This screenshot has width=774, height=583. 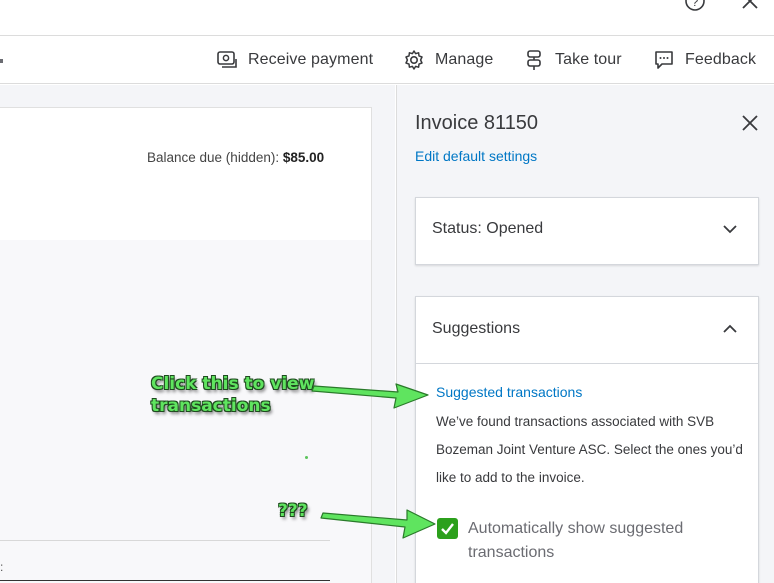 What do you see at coordinates (293, 511) in the screenshot?
I see `annotation-question-note: ???` at bounding box center [293, 511].